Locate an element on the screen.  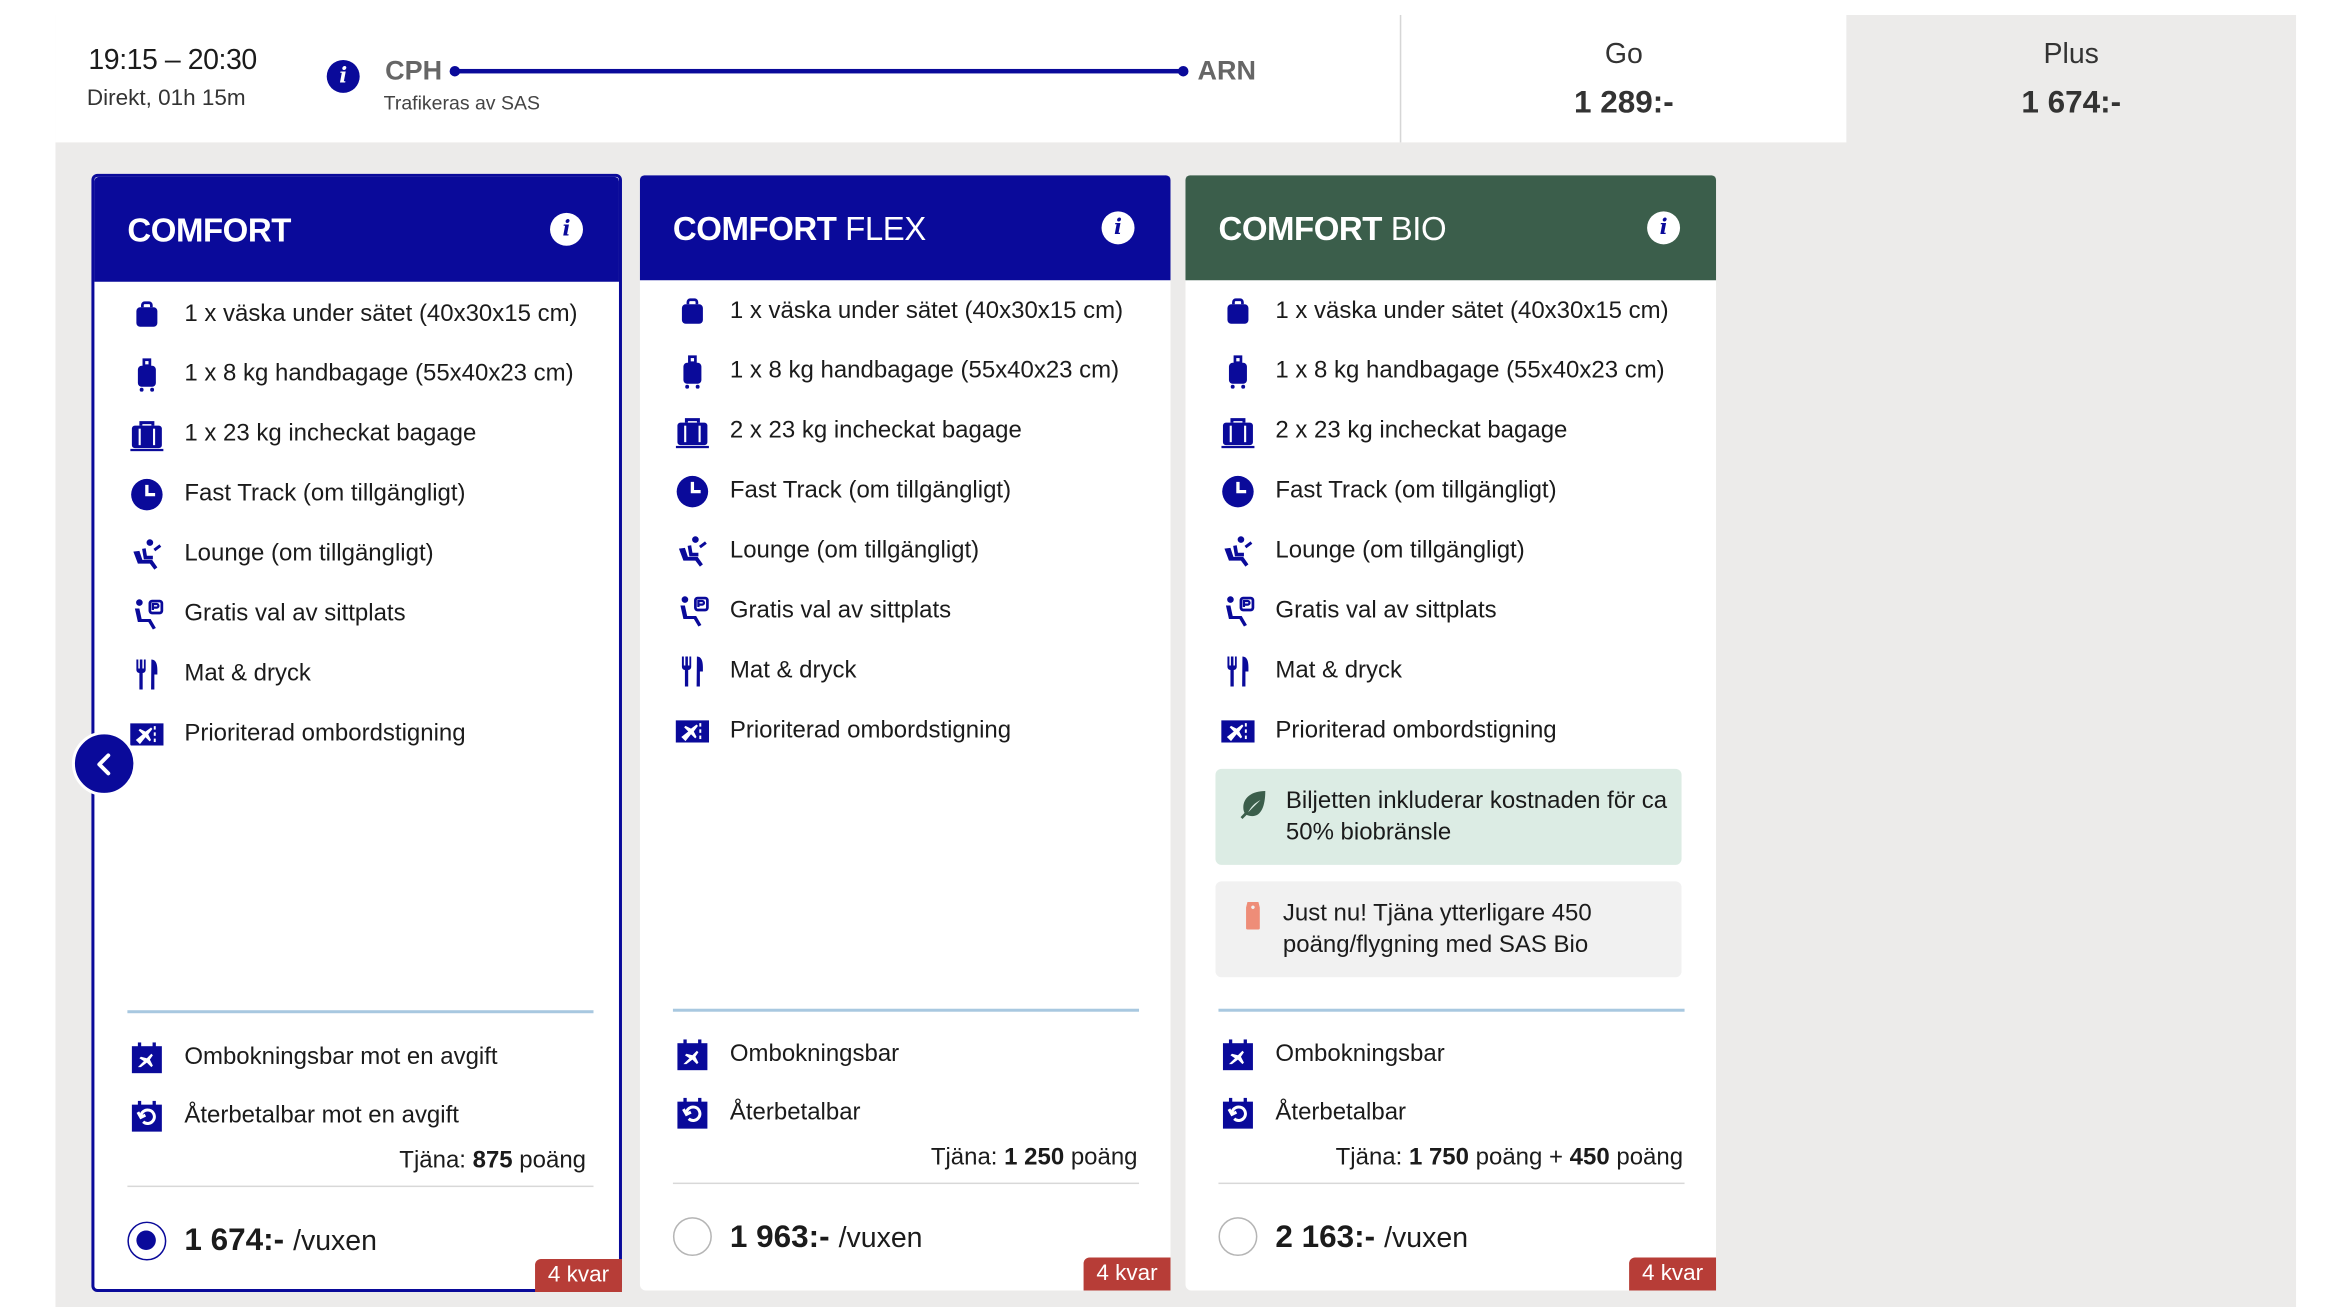
feature-text: 1 x 23 kg incheckat bagage is located at coordinates (330, 434).